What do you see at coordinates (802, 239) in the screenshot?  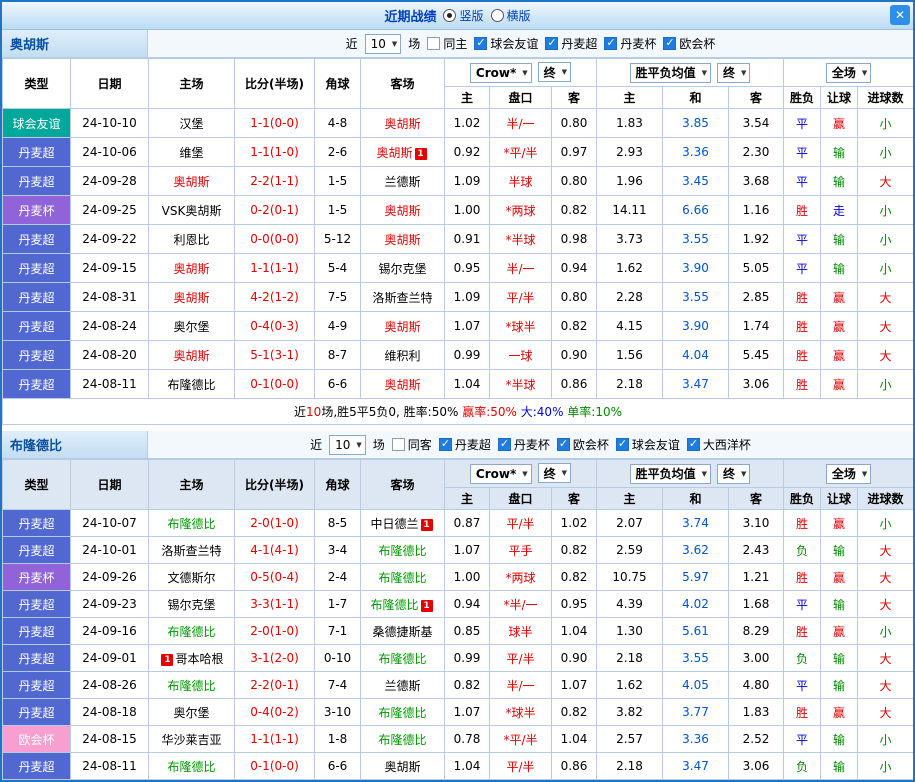 I see `result-cell: 平` at bounding box center [802, 239].